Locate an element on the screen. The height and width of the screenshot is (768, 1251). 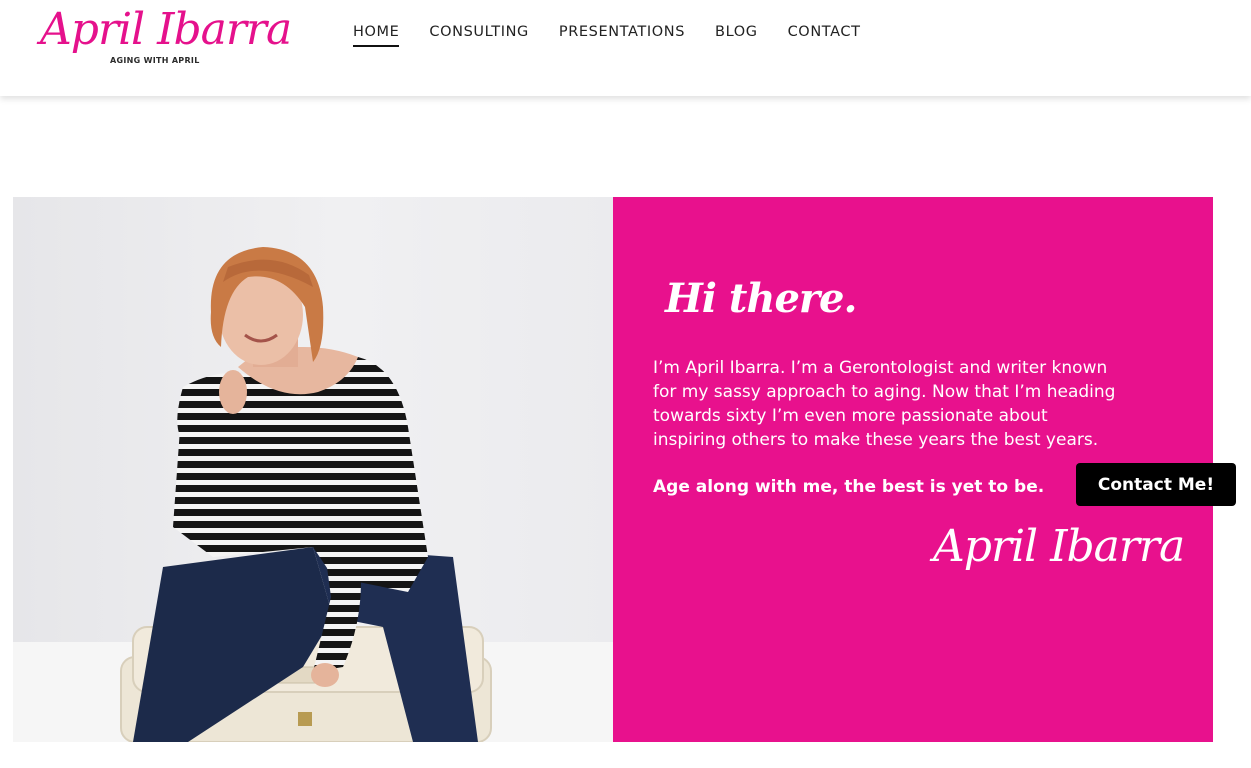
nav-presentations: PRESENTATIONS is located at coordinates (622, 35).